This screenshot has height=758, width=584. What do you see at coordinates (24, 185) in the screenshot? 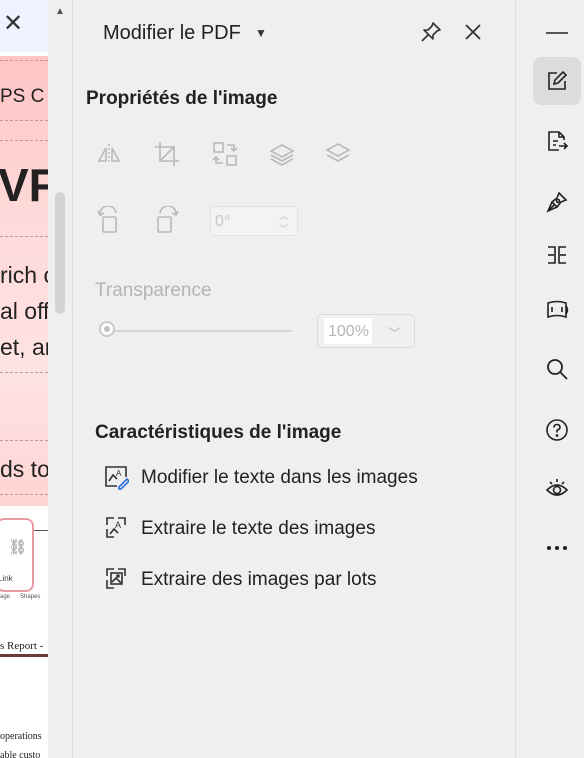
I see `document-heading: VF` at bounding box center [24, 185].